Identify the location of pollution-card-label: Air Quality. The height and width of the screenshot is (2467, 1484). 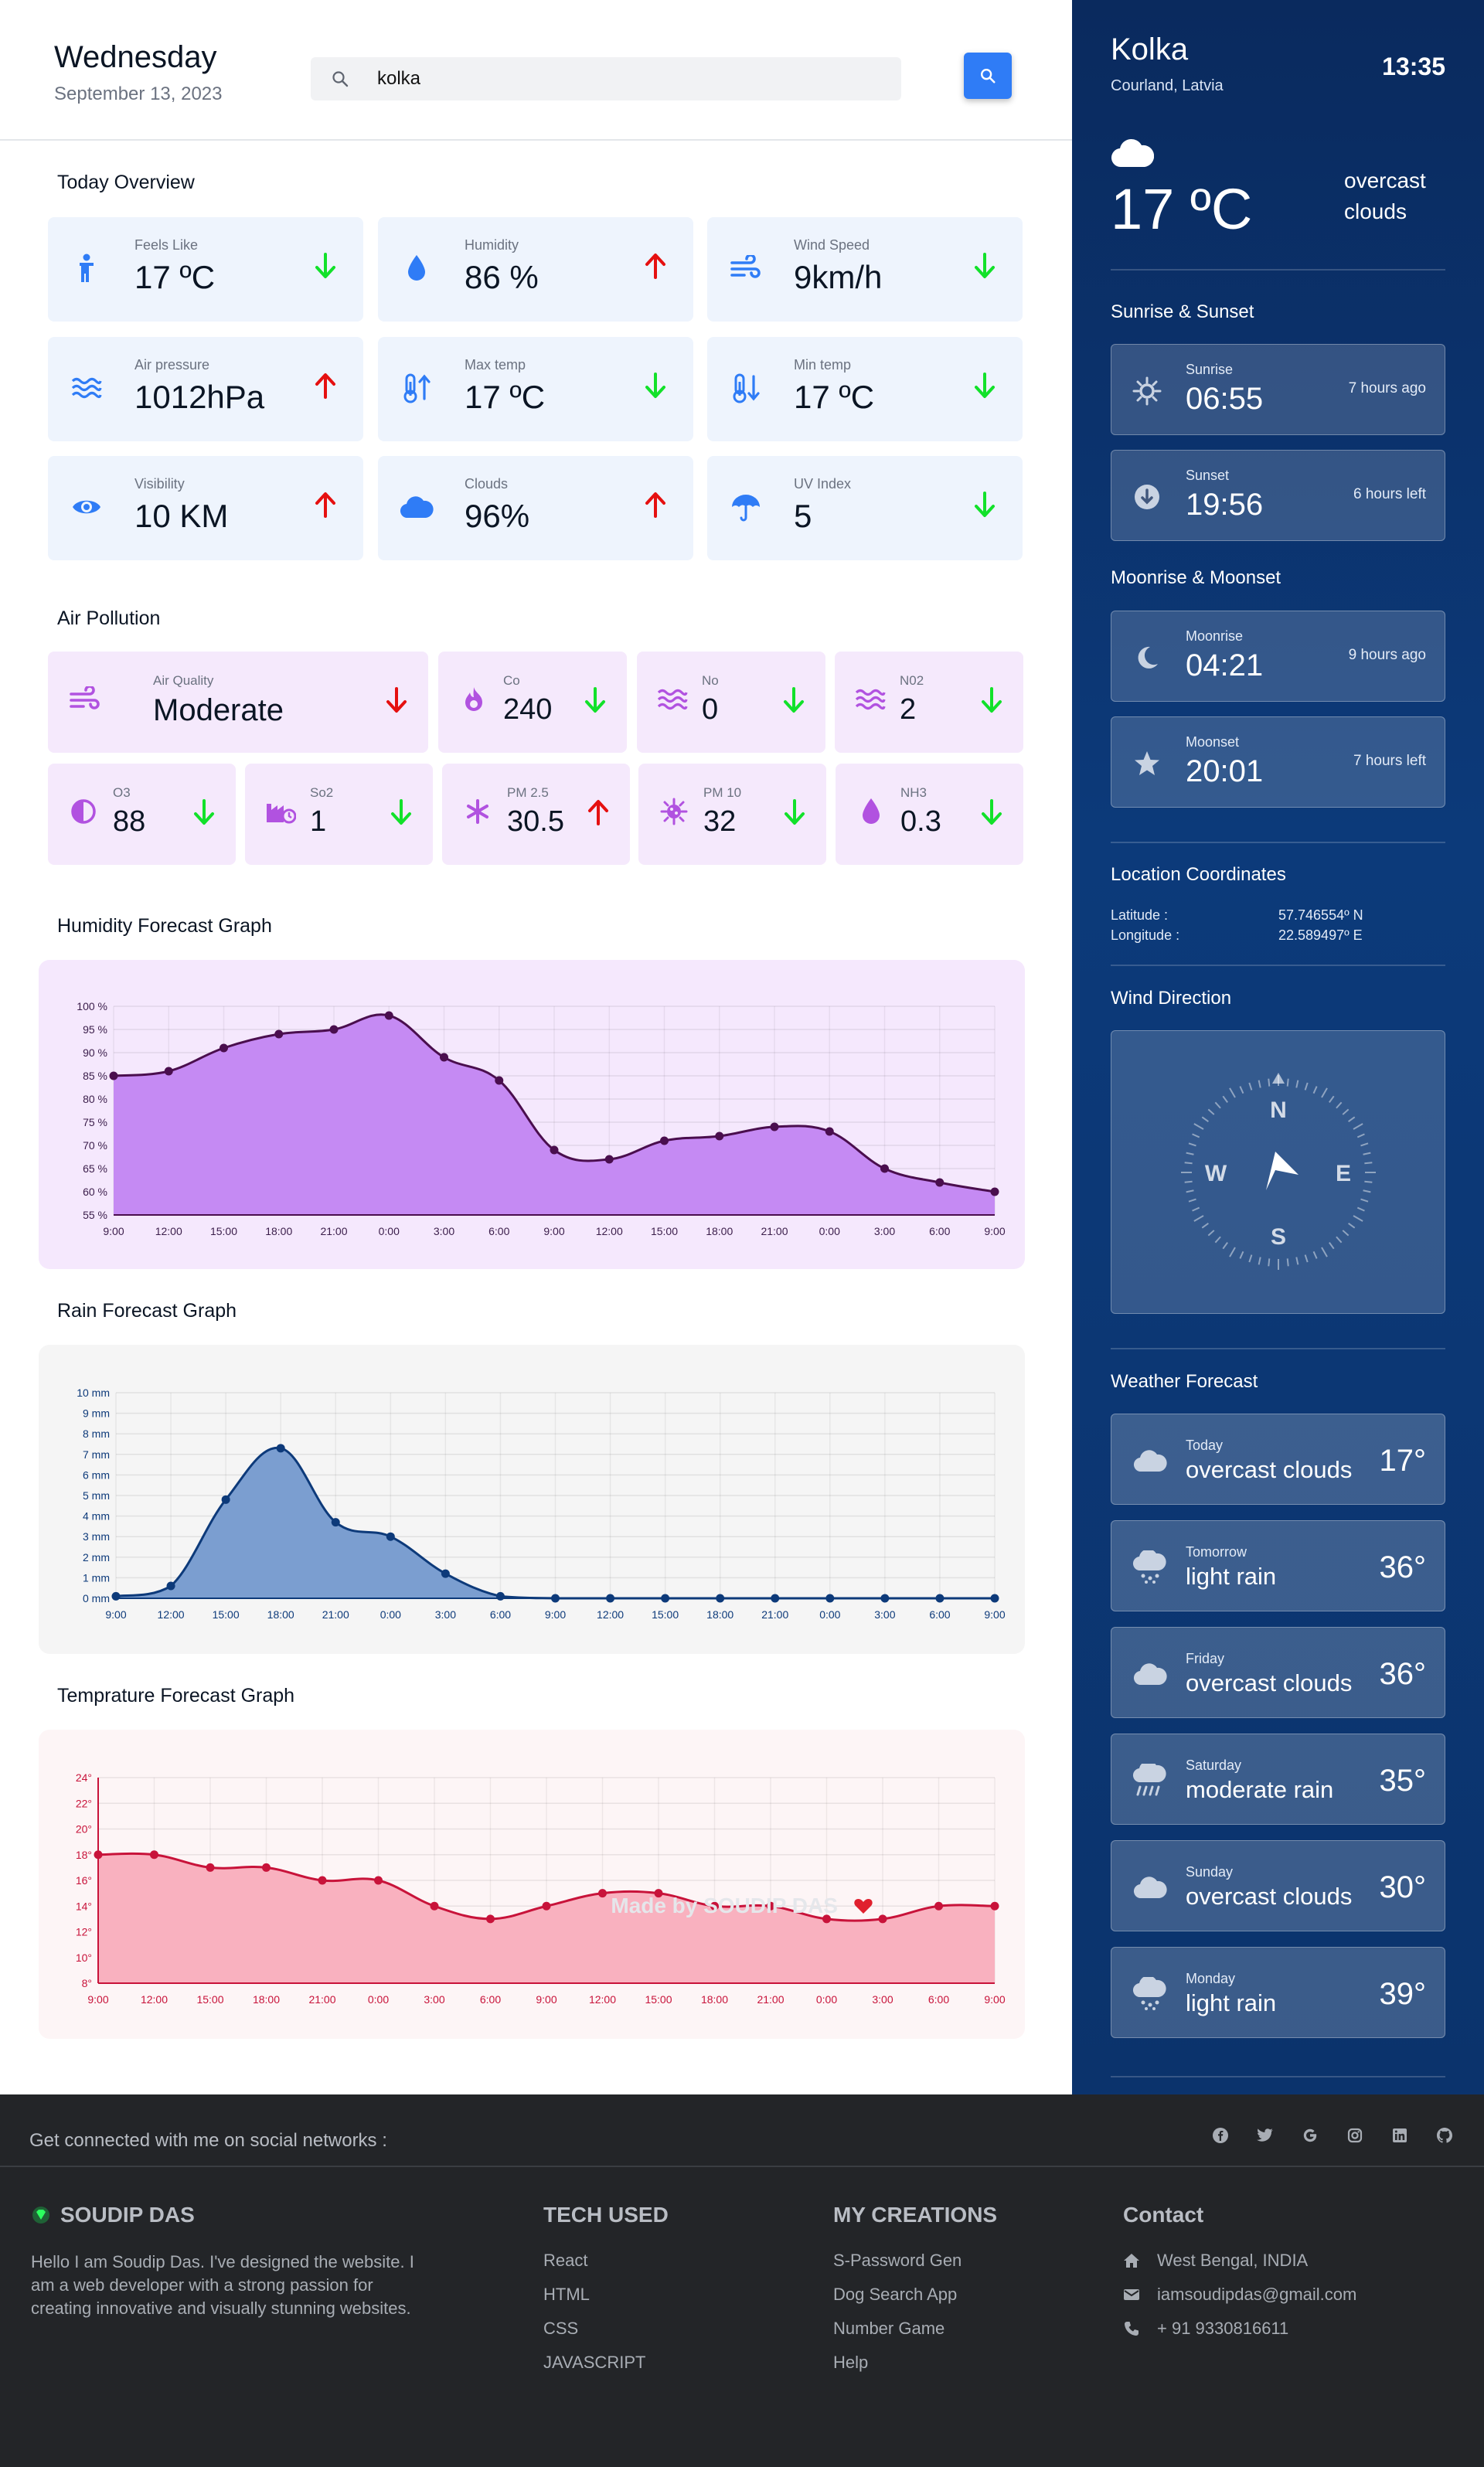
(183, 681).